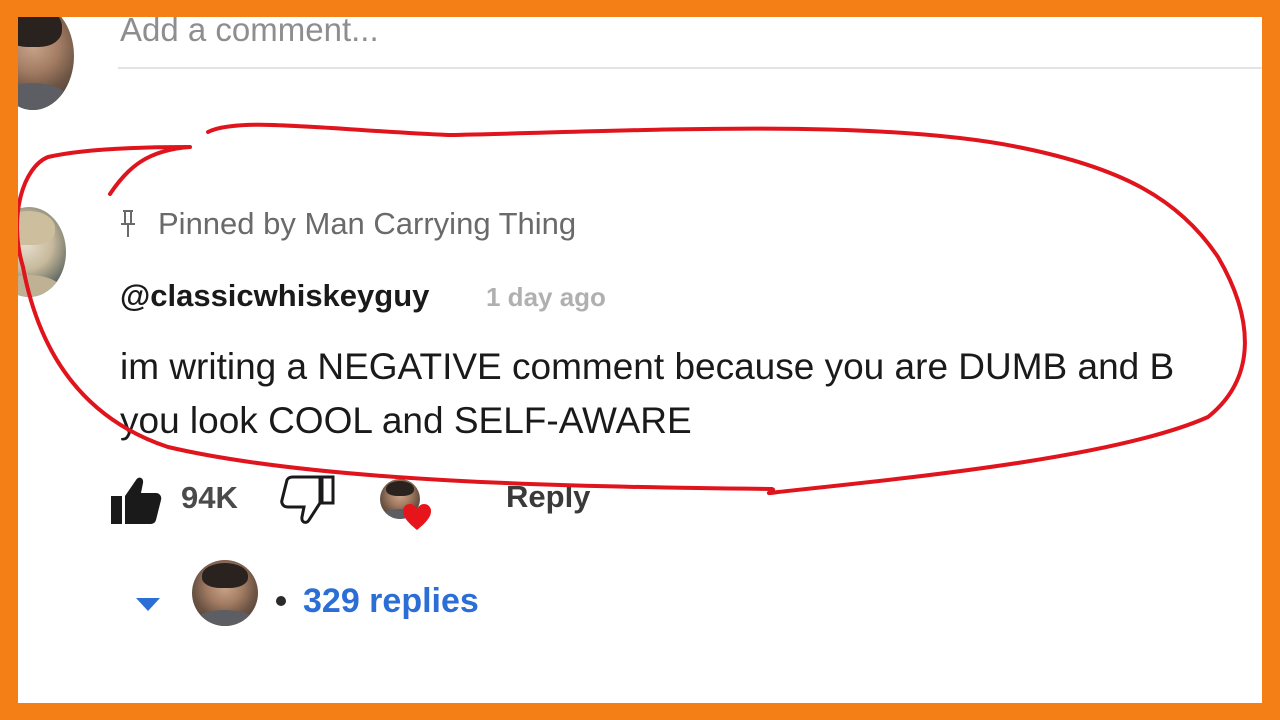 Image resolution: width=1280 pixels, height=720 pixels. I want to click on chevron-down-icon, so click(148, 604).